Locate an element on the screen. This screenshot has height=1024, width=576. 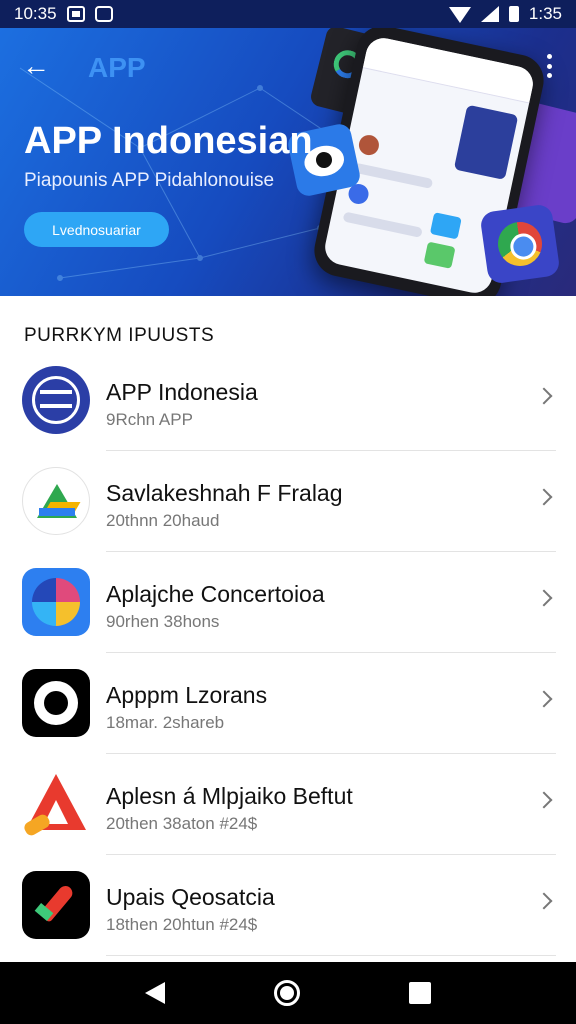
photo-icon is located at coordinates (75, 14).